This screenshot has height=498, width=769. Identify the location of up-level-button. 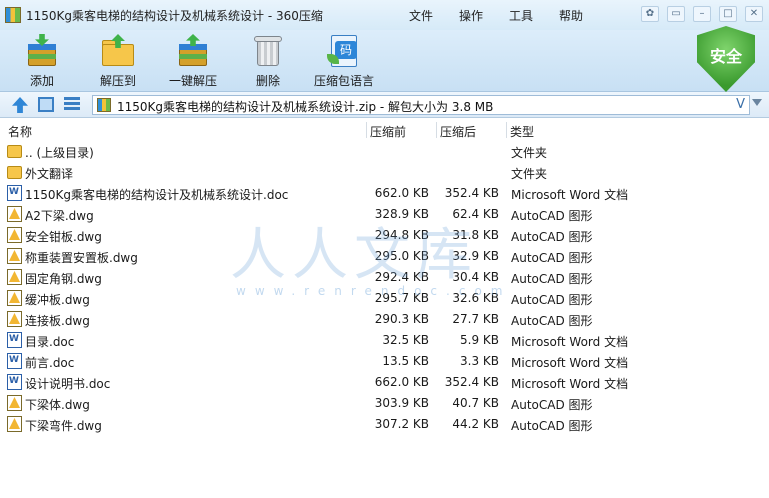
(20, 105).